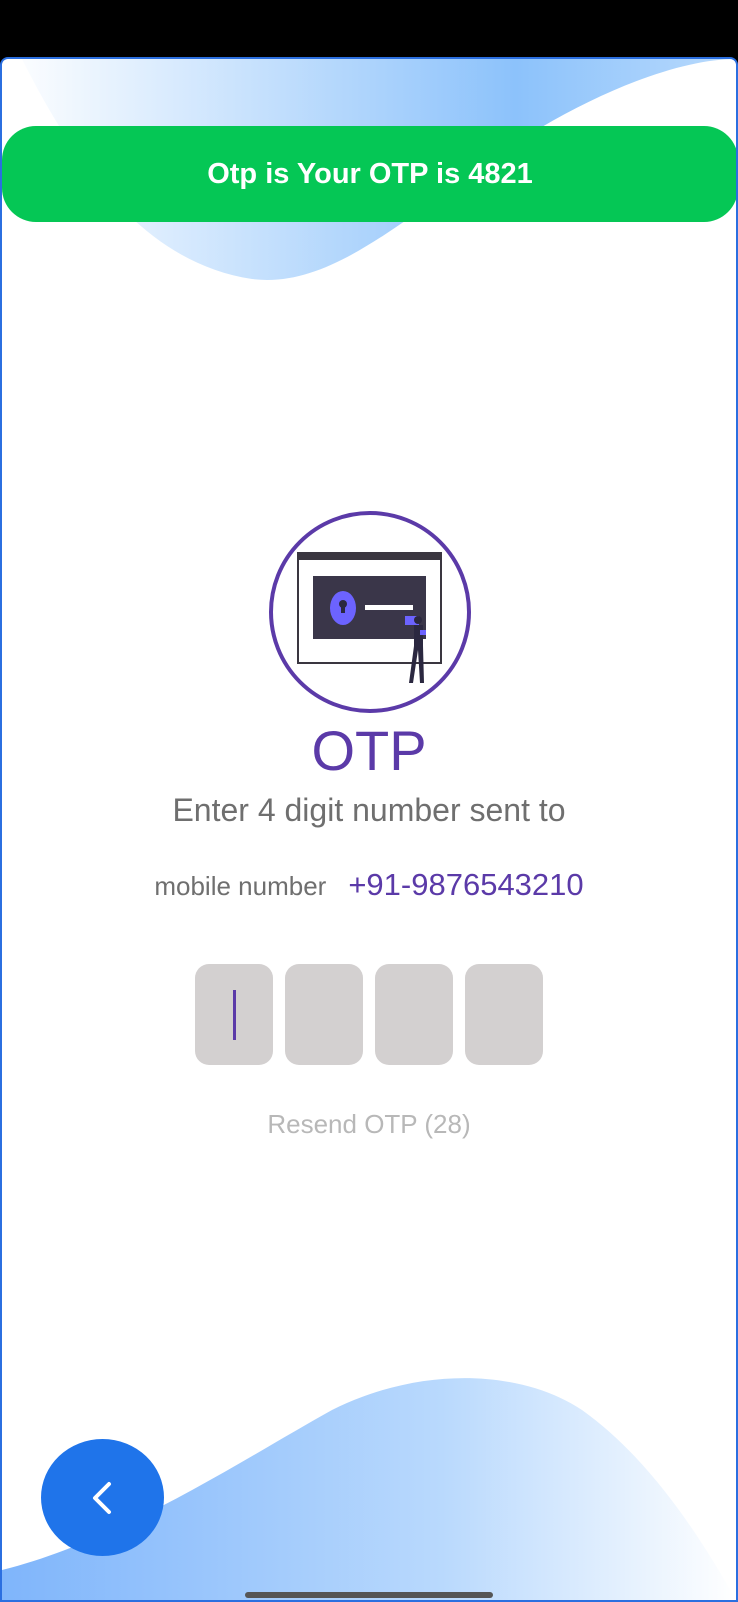 This screenshot has height=1602, width=738. Describe the element at coordinates (369, 810) in the screenshot. I see `otp-instruction: Enter 4 digit number sent to` at that location.